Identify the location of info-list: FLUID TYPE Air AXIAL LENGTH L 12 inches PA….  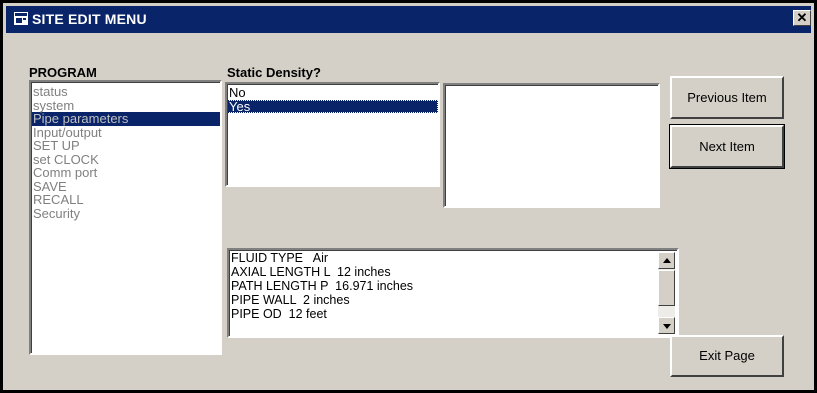
(453, 293).